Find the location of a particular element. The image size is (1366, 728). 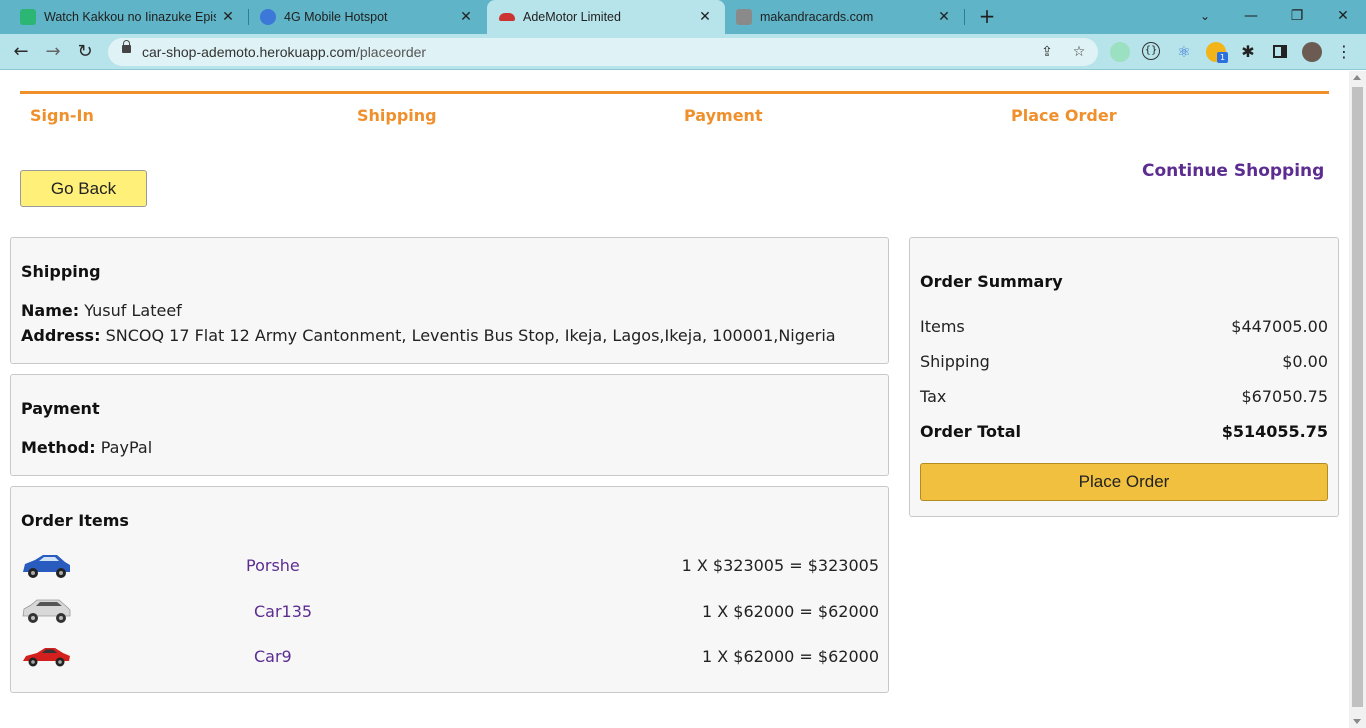

tab-title: AdeMotor Limited is located at coordinates (572, 17).